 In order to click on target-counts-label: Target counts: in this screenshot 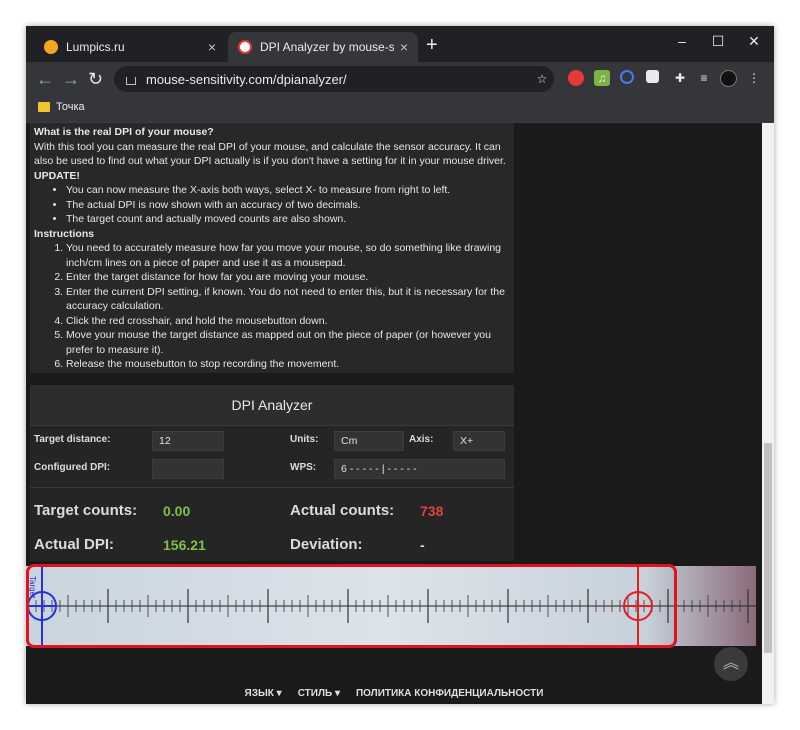, I will do `click(86, 510)`.